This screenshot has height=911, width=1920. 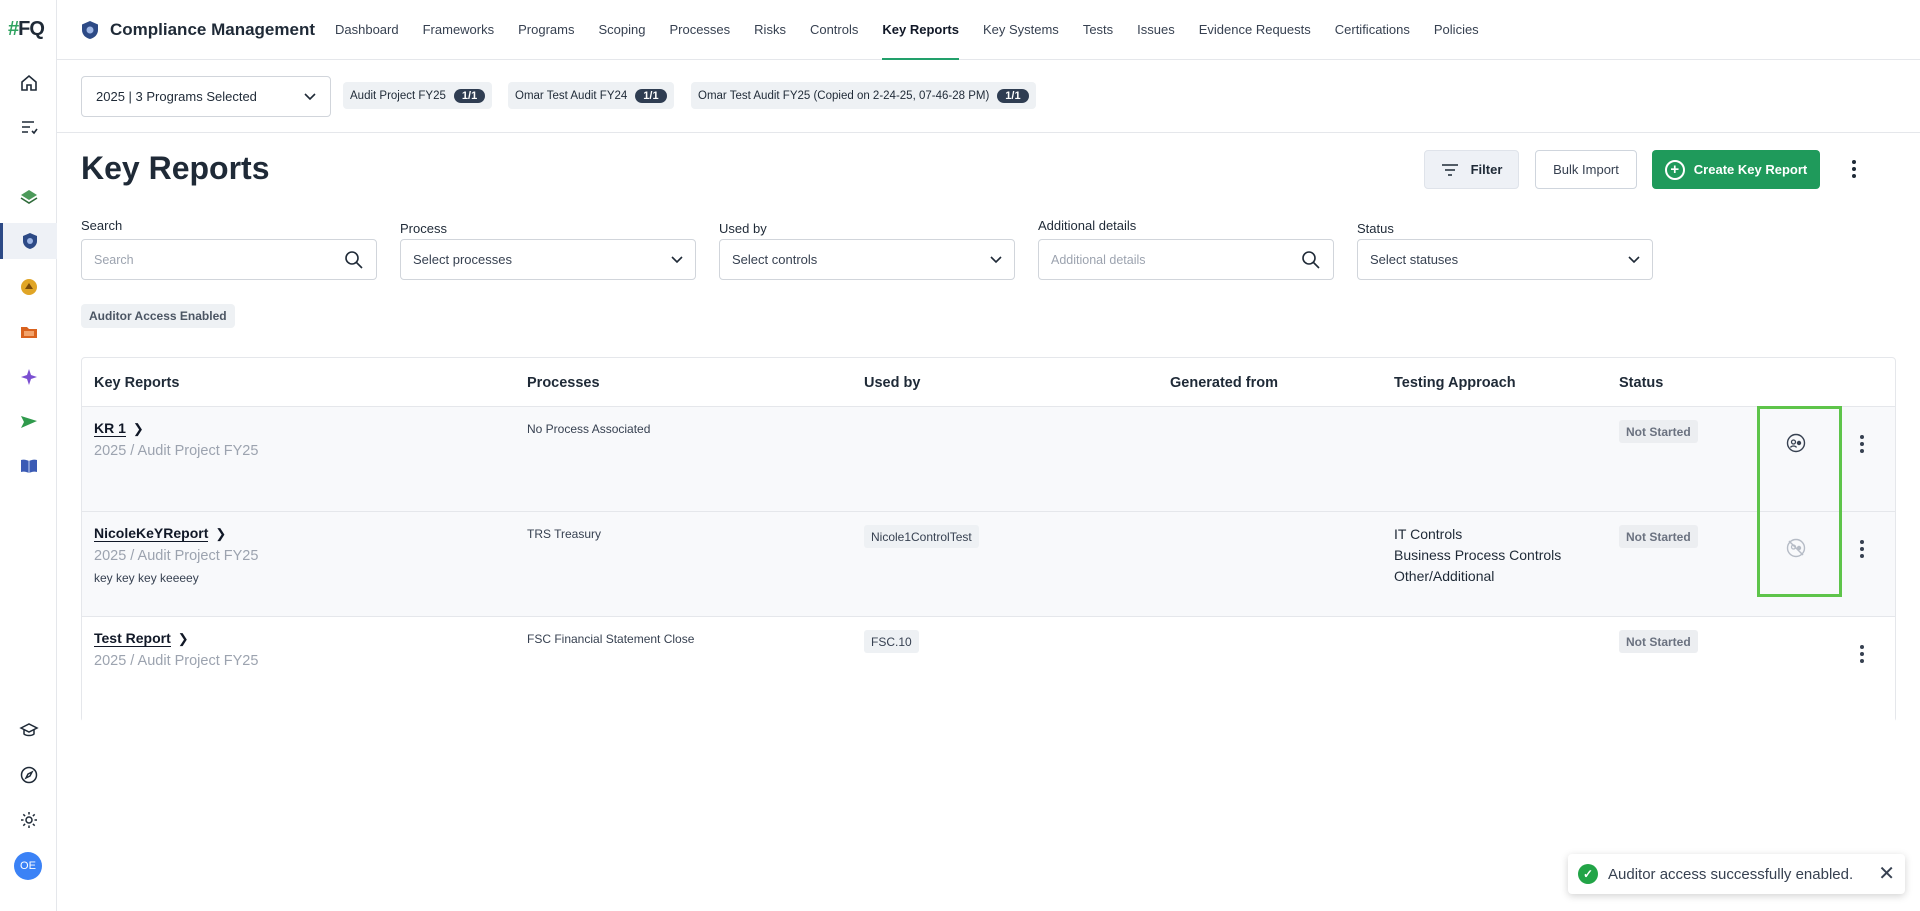 I want to click on nav-programs: Programs, so click(x=546, y=30).